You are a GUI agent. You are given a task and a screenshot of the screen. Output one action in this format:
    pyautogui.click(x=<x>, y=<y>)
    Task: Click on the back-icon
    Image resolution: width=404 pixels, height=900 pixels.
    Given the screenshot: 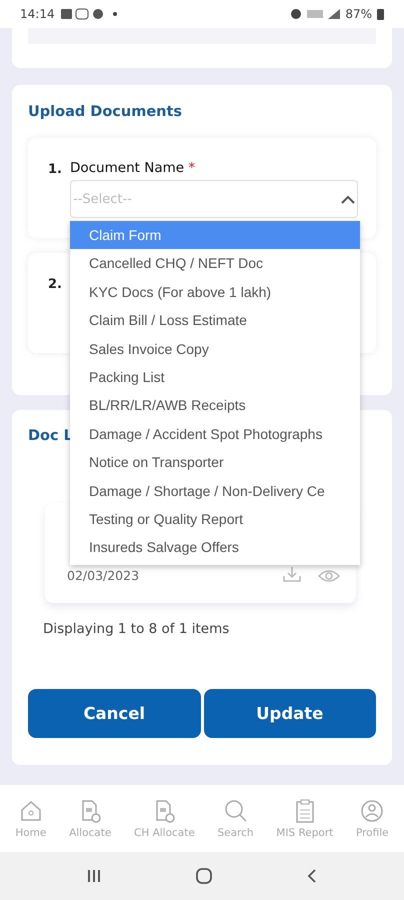 What is the action you would take?
    pyautogui.click(x=312, y=876)
    